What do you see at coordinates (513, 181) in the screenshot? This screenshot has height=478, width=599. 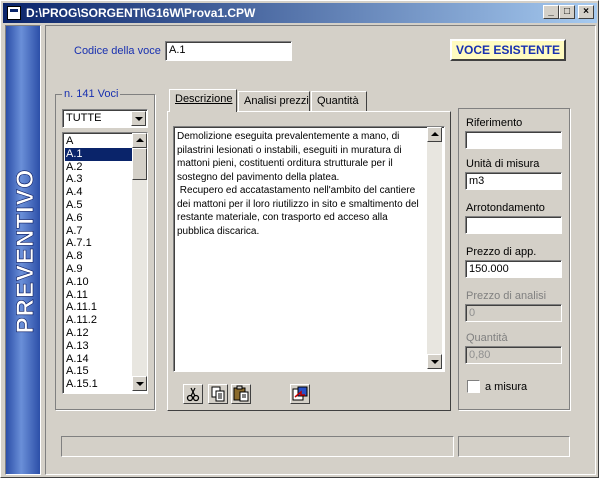 I see `unita-input: m3` at bounding box center [513, 181].